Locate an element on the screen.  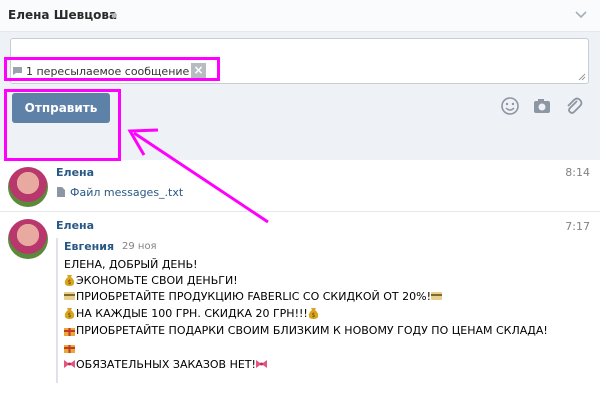
forwarded-quote-bar is located at coordinates (57, 310).